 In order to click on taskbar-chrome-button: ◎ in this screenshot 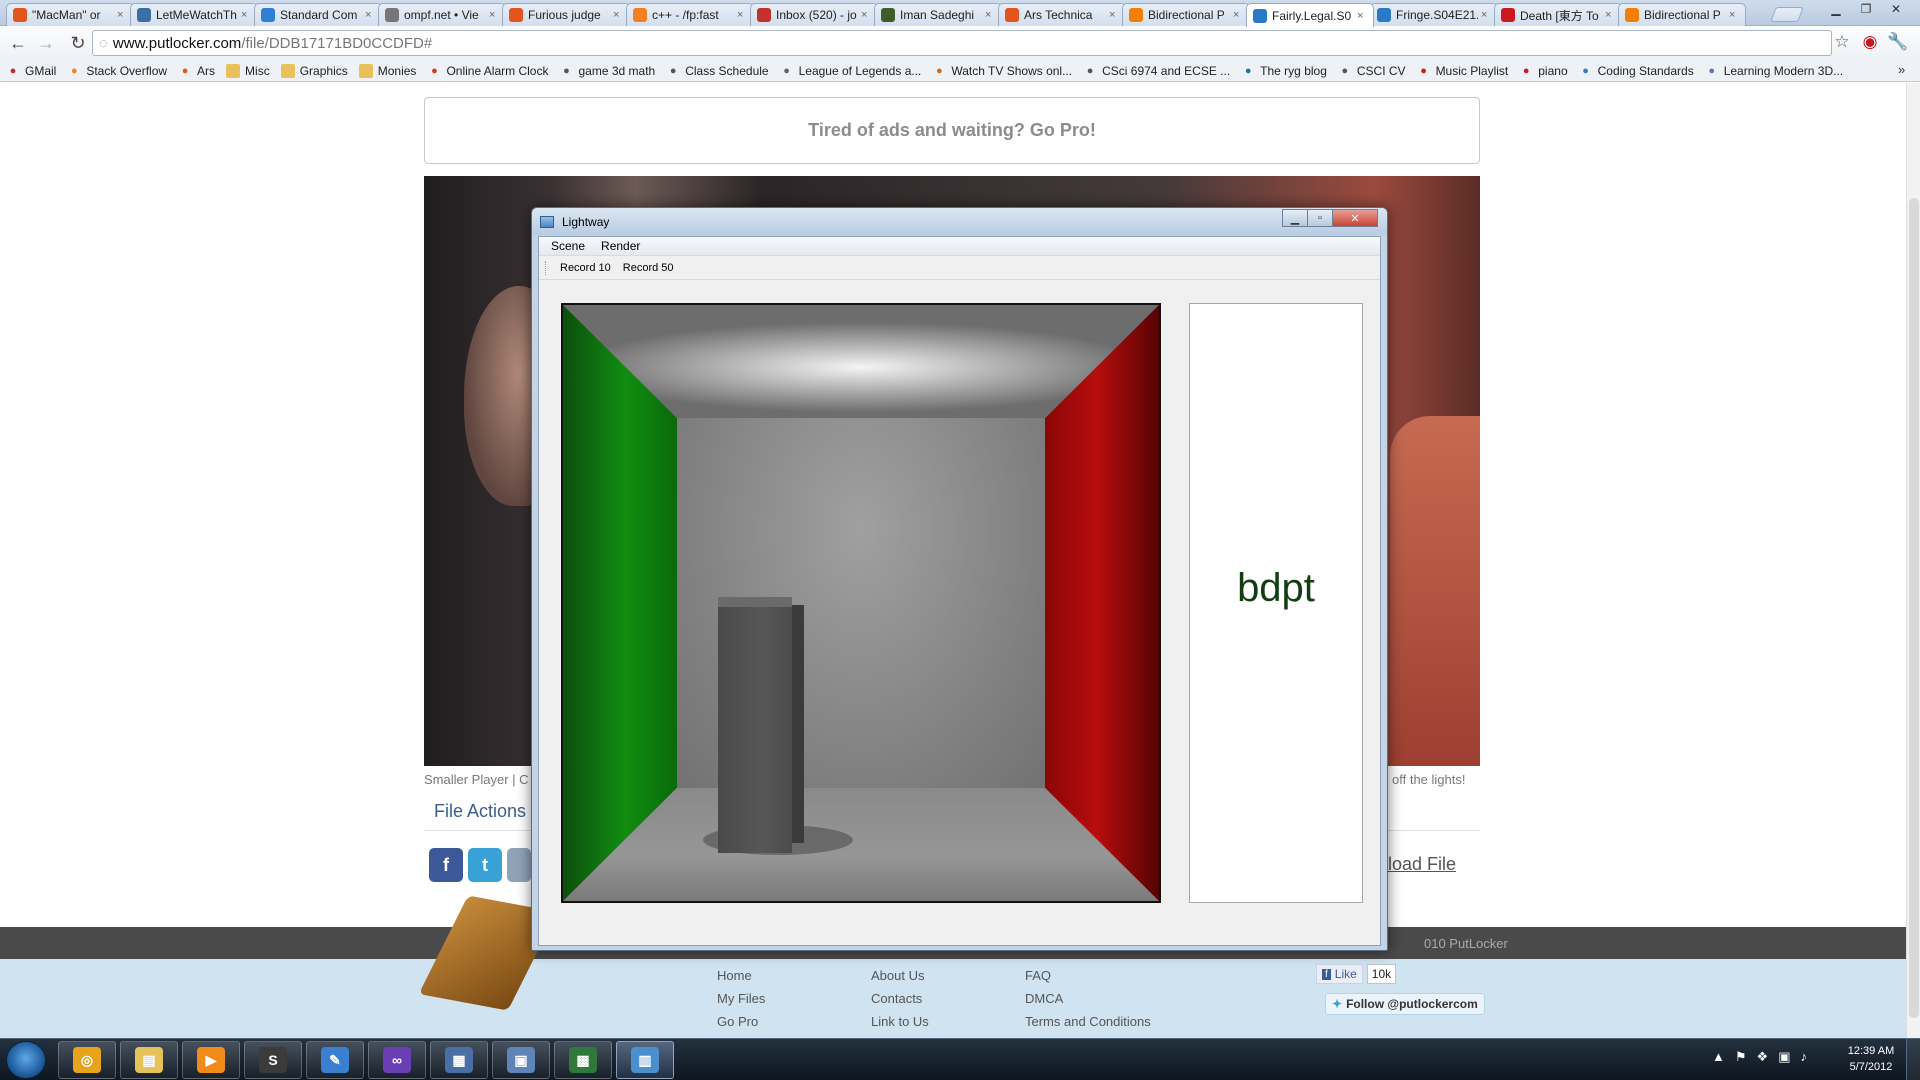, I will do `click(87, 1060)`.